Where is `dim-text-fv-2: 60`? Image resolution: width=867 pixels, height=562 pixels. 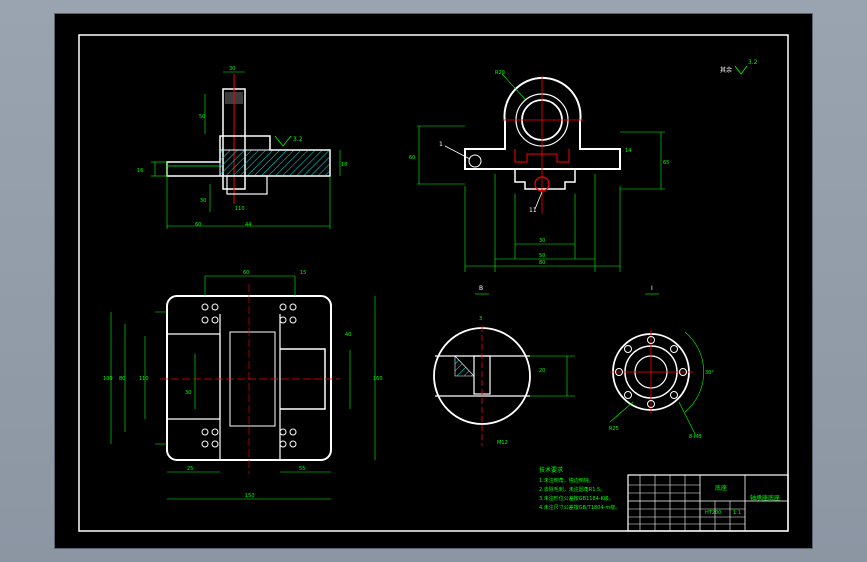
dim-text-fv-2: 60 is located at coordinates (412, 158).